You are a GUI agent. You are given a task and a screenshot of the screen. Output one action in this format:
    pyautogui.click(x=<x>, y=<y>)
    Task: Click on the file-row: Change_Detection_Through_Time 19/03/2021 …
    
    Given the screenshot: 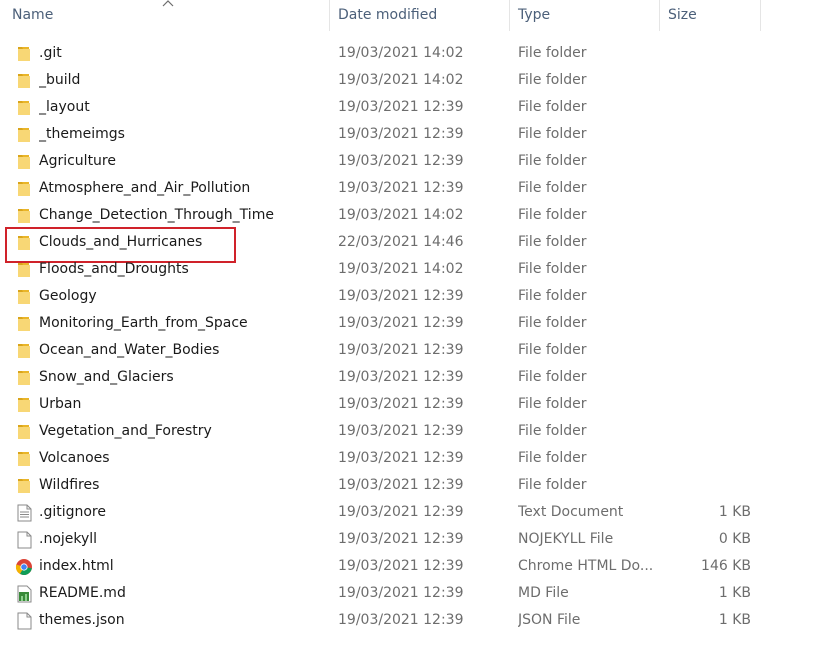 What is the action you would take?
    pyautogui.click(x=408, y=215)
    